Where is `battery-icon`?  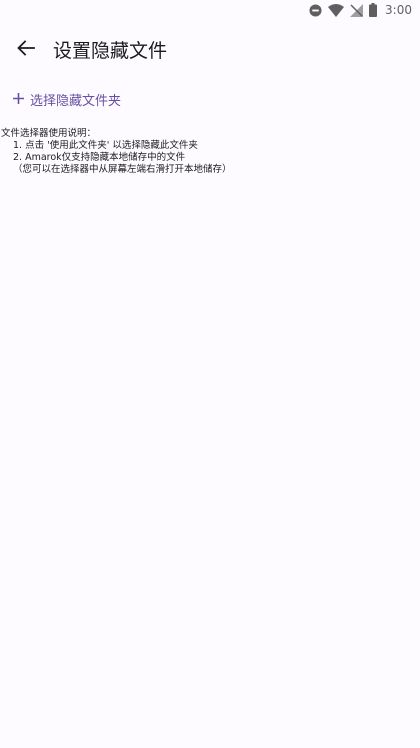
battery-icon is located at coordinates (373, 10).